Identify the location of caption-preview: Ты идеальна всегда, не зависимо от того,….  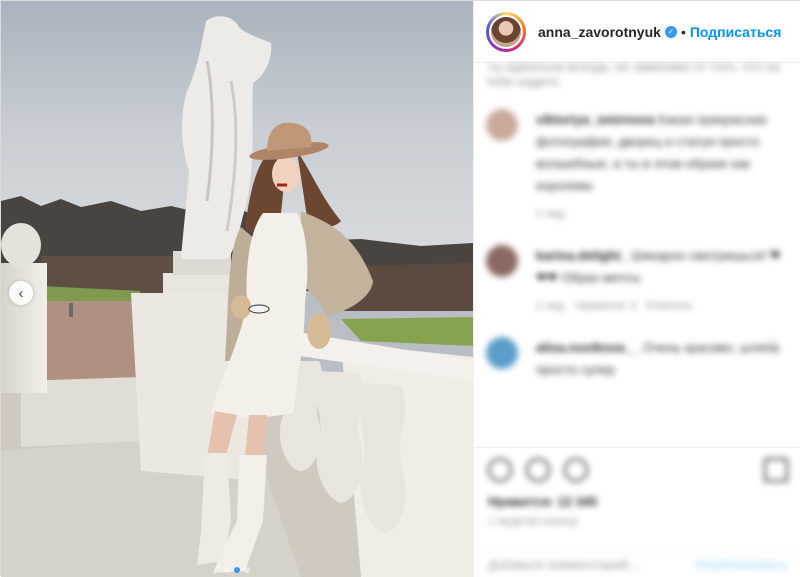
(633, 76).